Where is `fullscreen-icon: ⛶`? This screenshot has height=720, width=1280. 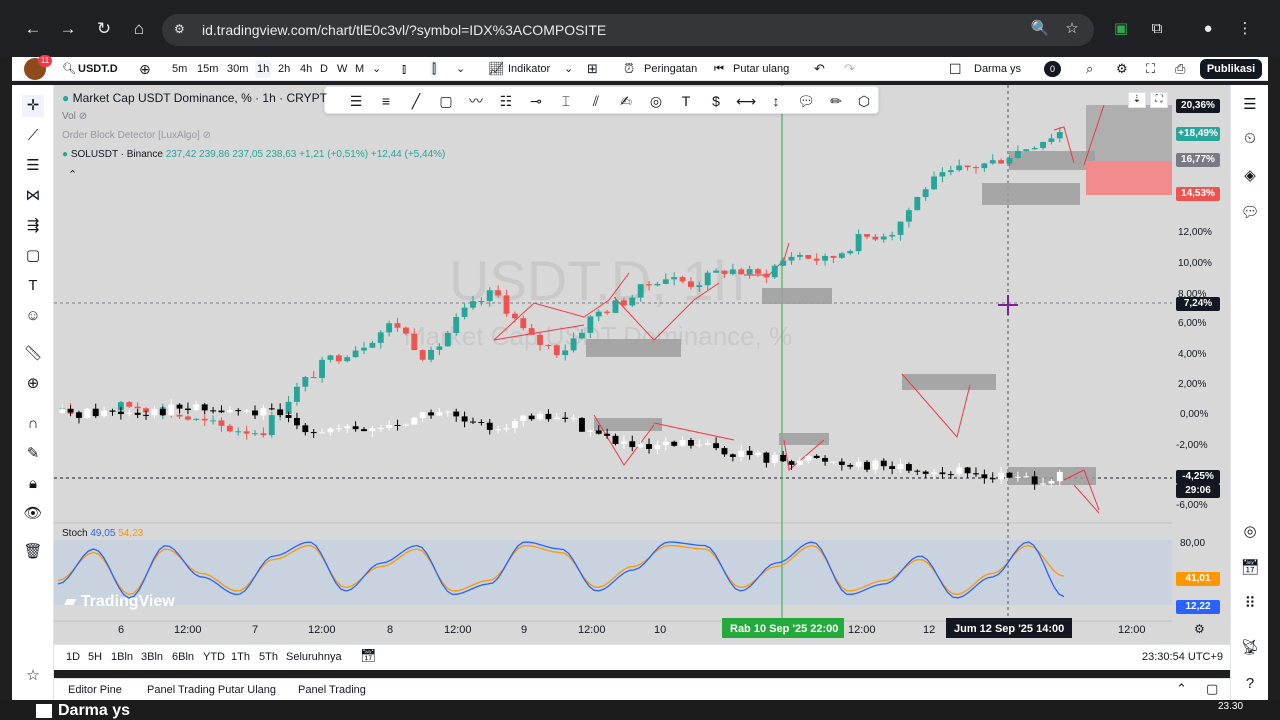 fullscreen-icon: ⛶ is located at coordinates (1150, 69).